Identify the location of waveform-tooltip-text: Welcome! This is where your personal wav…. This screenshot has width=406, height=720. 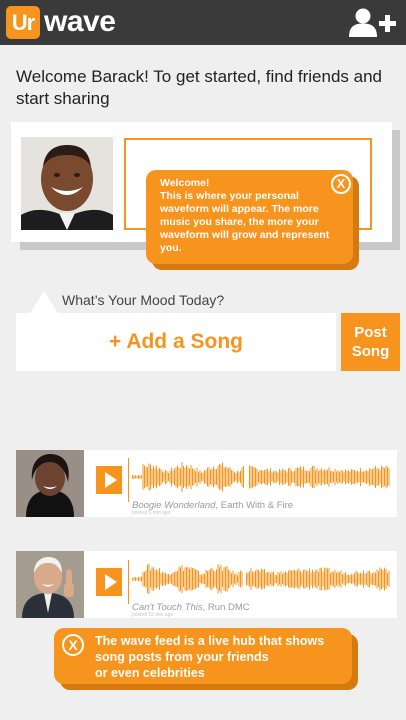
(245, 215).